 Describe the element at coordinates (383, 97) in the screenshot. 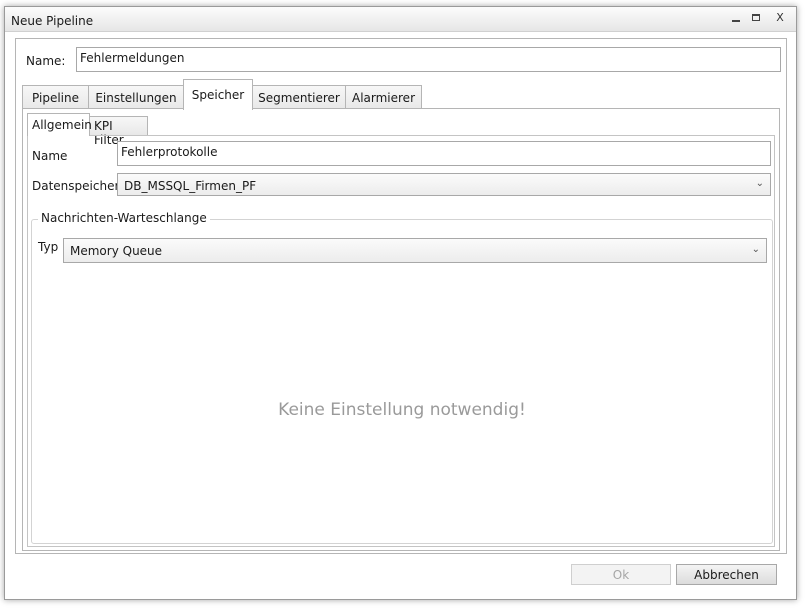

I see `tab-alarmierer: Alarmierer` at that location.